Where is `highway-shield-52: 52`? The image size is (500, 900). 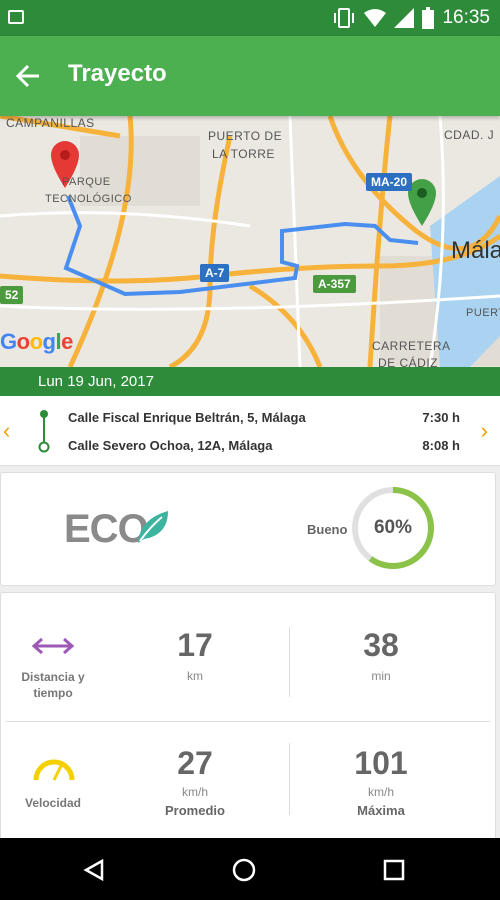
highway-shield-52: 52 is located at coordinates (12, 295).